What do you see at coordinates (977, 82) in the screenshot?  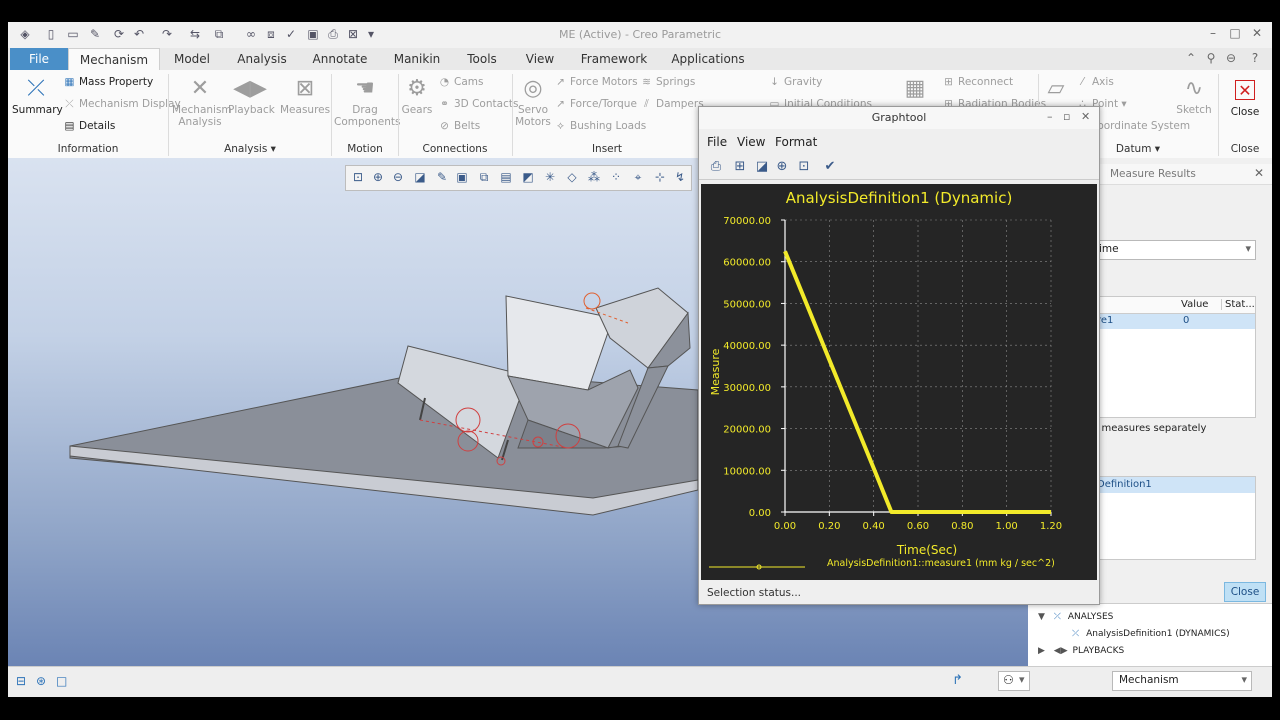 I see `reconnect-button: ⊞ Reconnect` at bounding box center [977, 82].